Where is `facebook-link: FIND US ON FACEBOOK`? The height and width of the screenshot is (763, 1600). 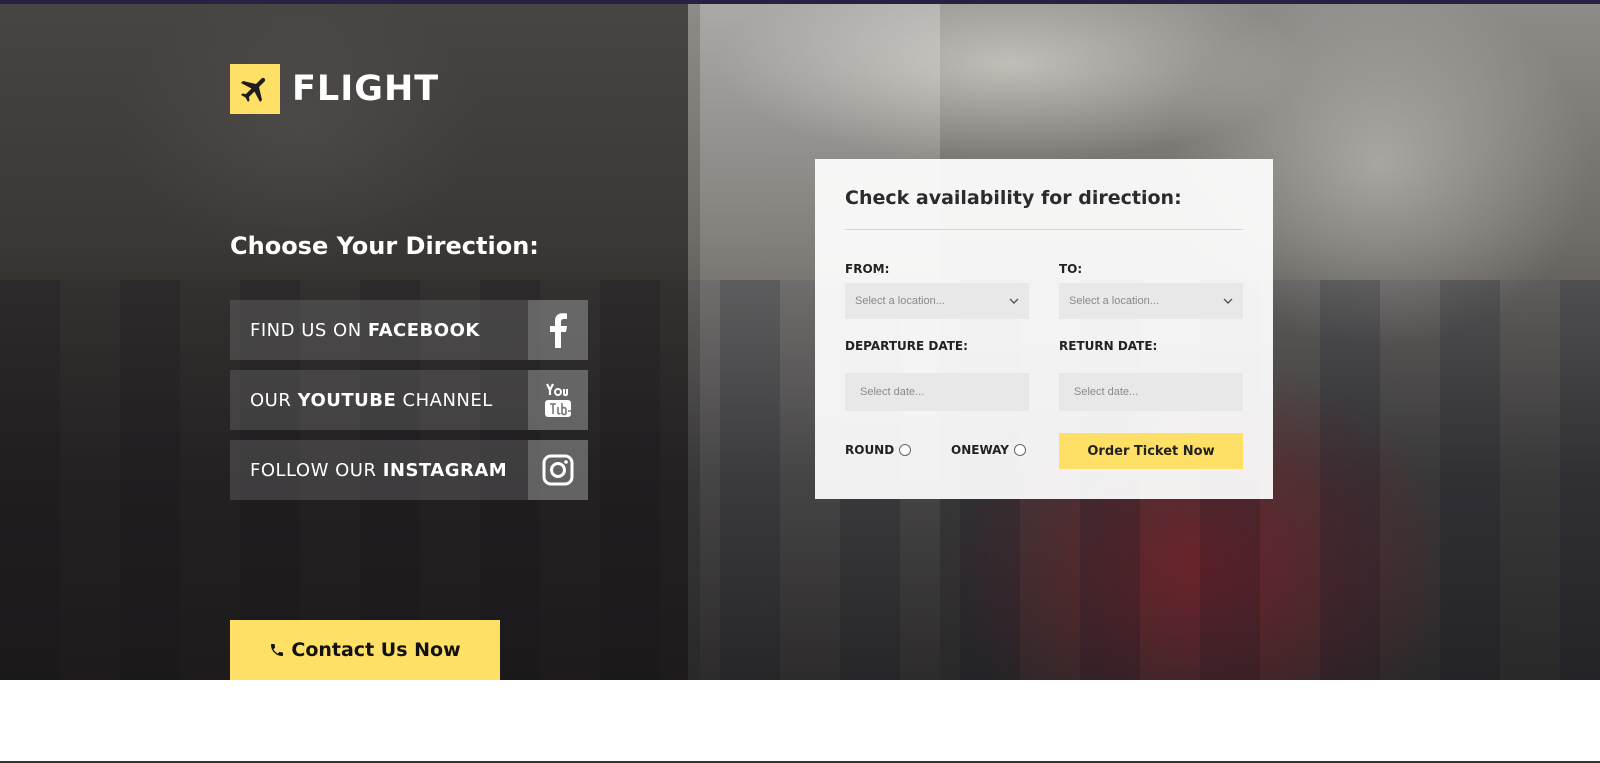
facebook-link: FIND US ON FACEBOOK is located at coordinates (409, 330).